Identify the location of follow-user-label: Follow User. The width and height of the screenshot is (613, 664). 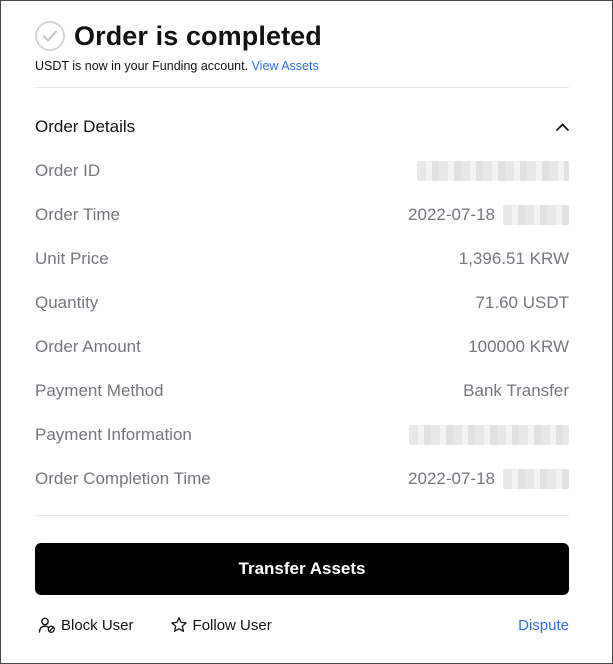
(232, 625).